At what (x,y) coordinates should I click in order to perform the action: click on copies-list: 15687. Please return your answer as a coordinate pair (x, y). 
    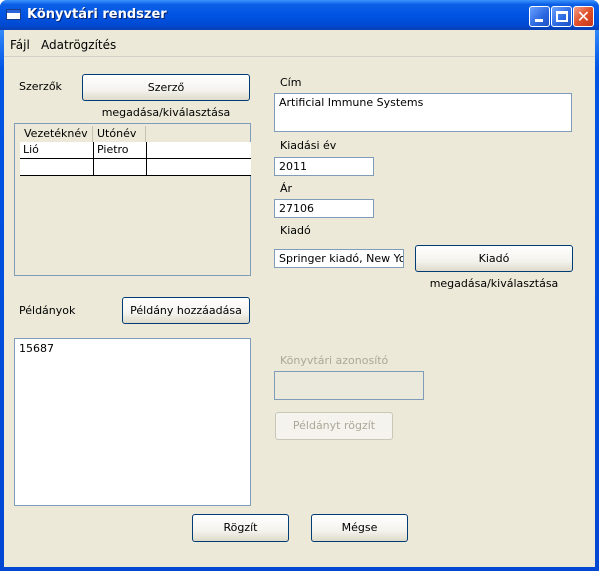
    Looking at the image, I should click on (132, 422).